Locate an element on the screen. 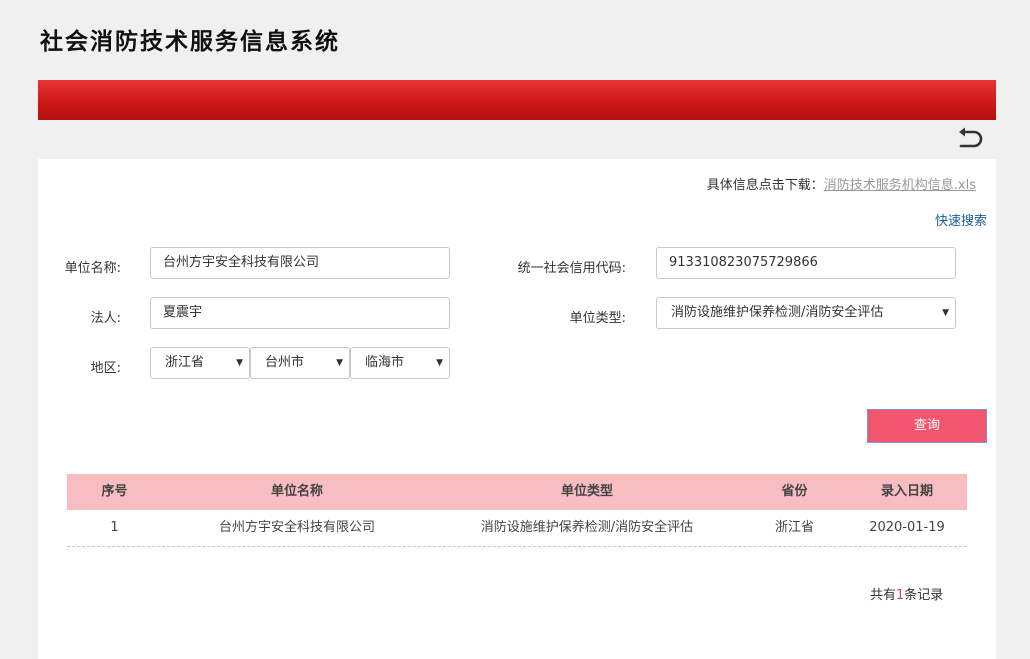 This screenshot has height=659, width=1030. credit-code-label: 统一社会信用代码: is located at coordinates (571, 268).